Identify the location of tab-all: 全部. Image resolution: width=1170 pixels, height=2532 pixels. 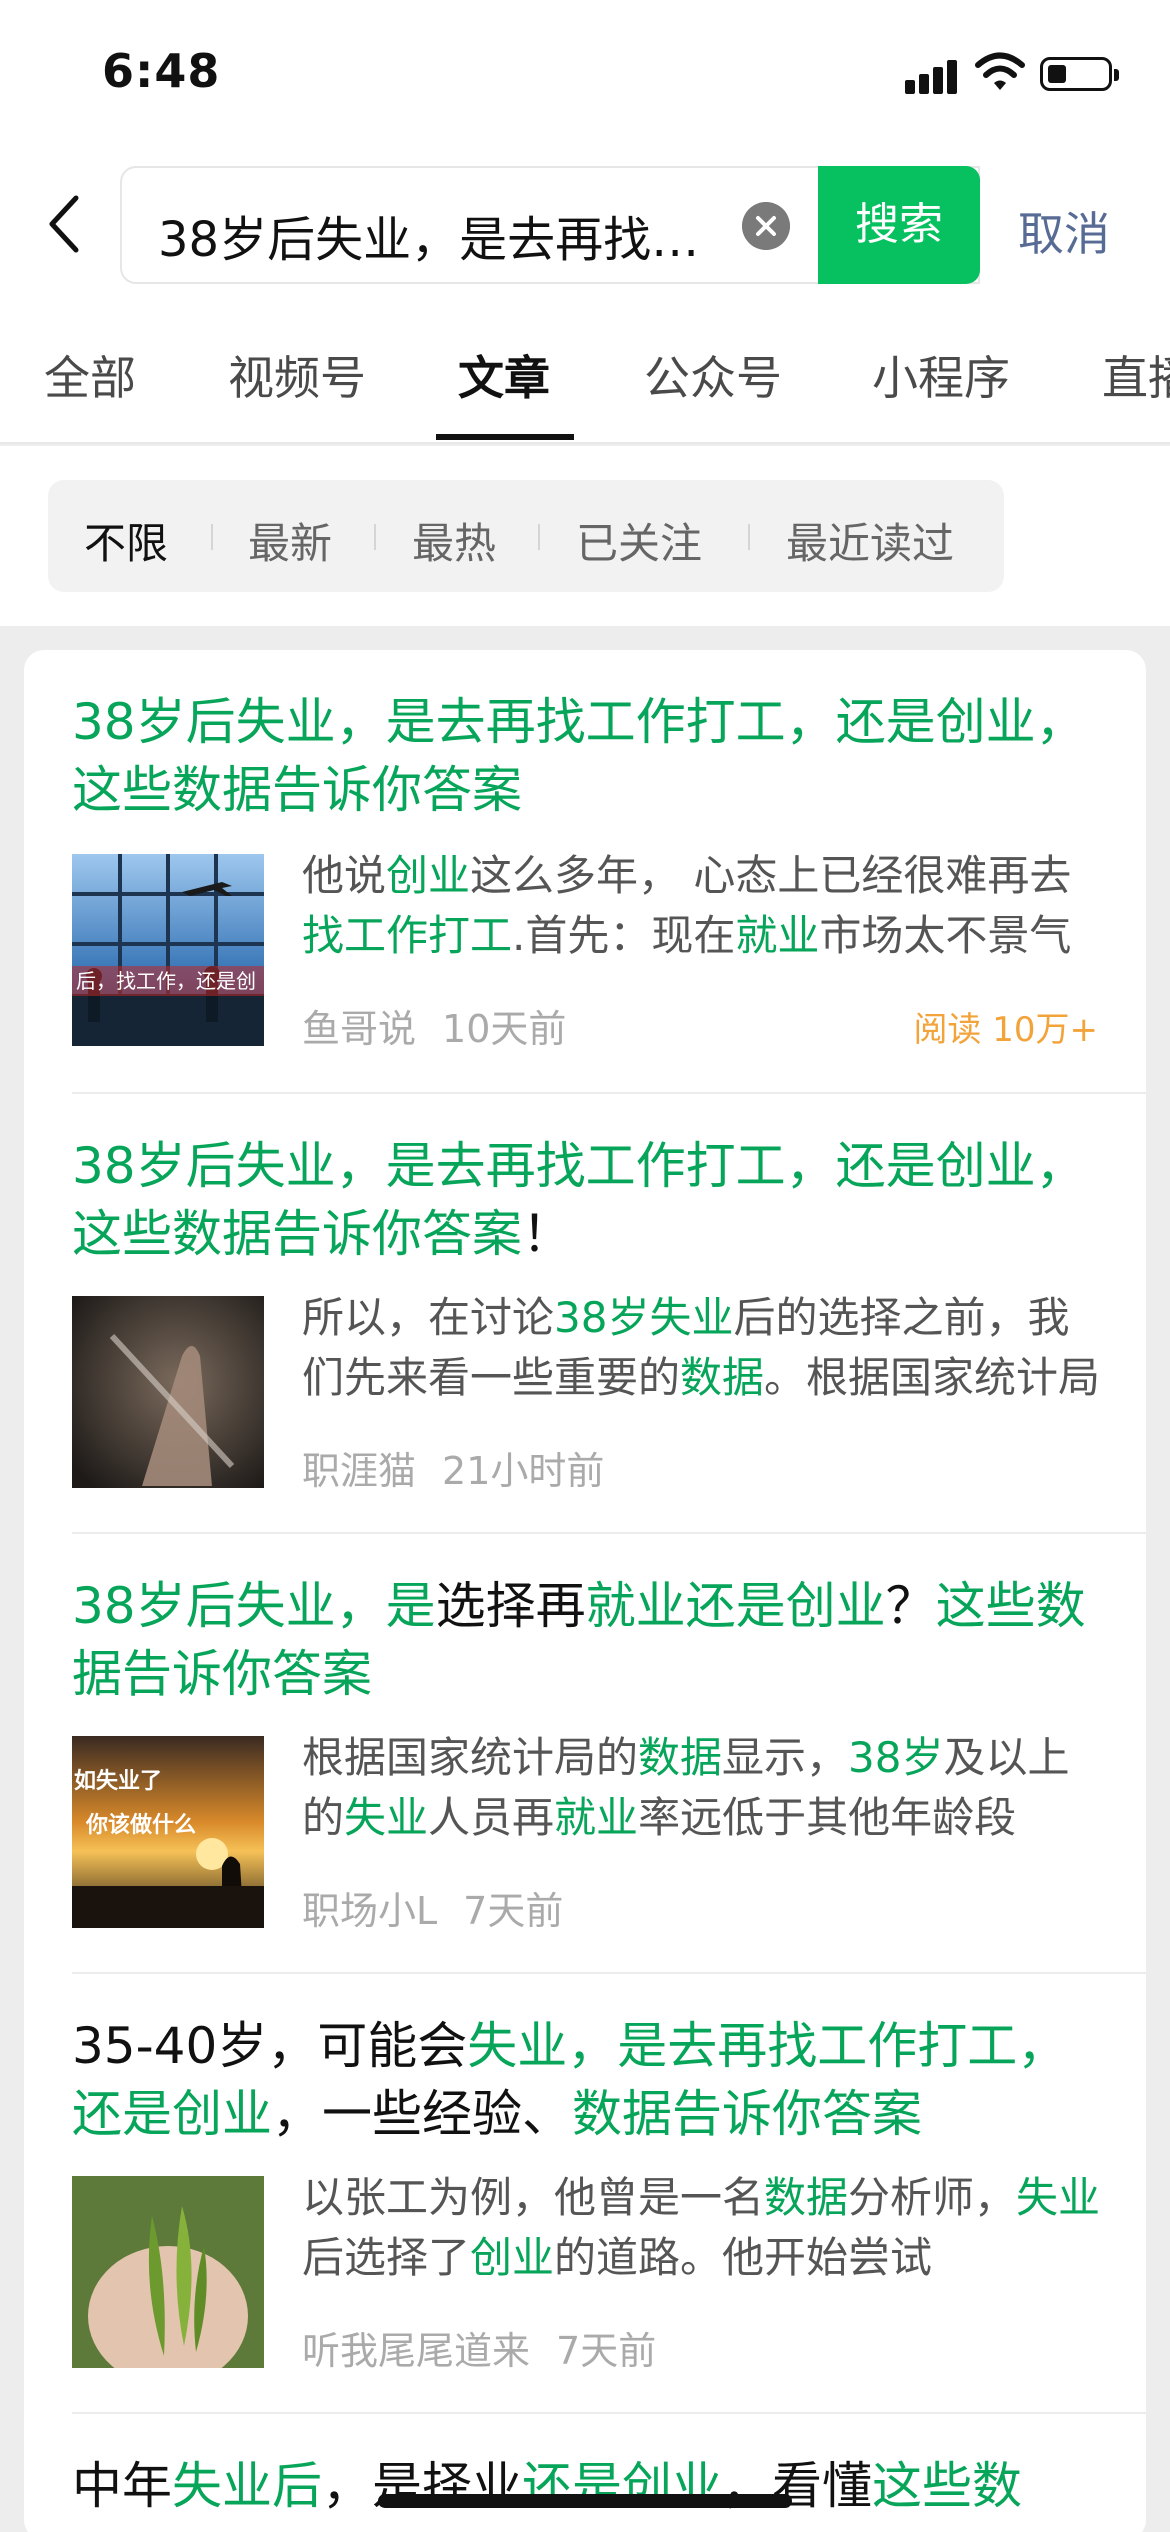
(90, 375).